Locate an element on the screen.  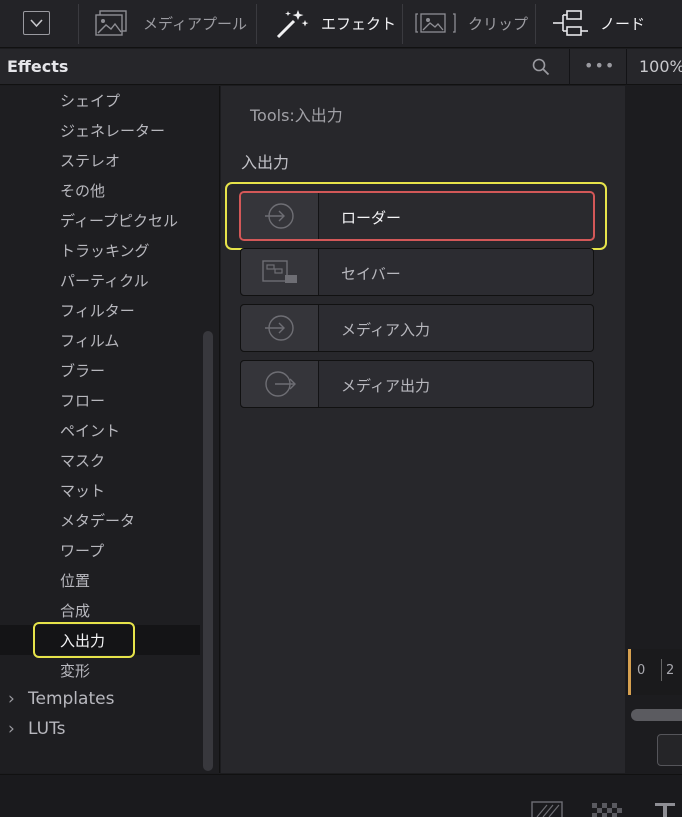
tree-item: フロー is located at coordinates (82, 400).